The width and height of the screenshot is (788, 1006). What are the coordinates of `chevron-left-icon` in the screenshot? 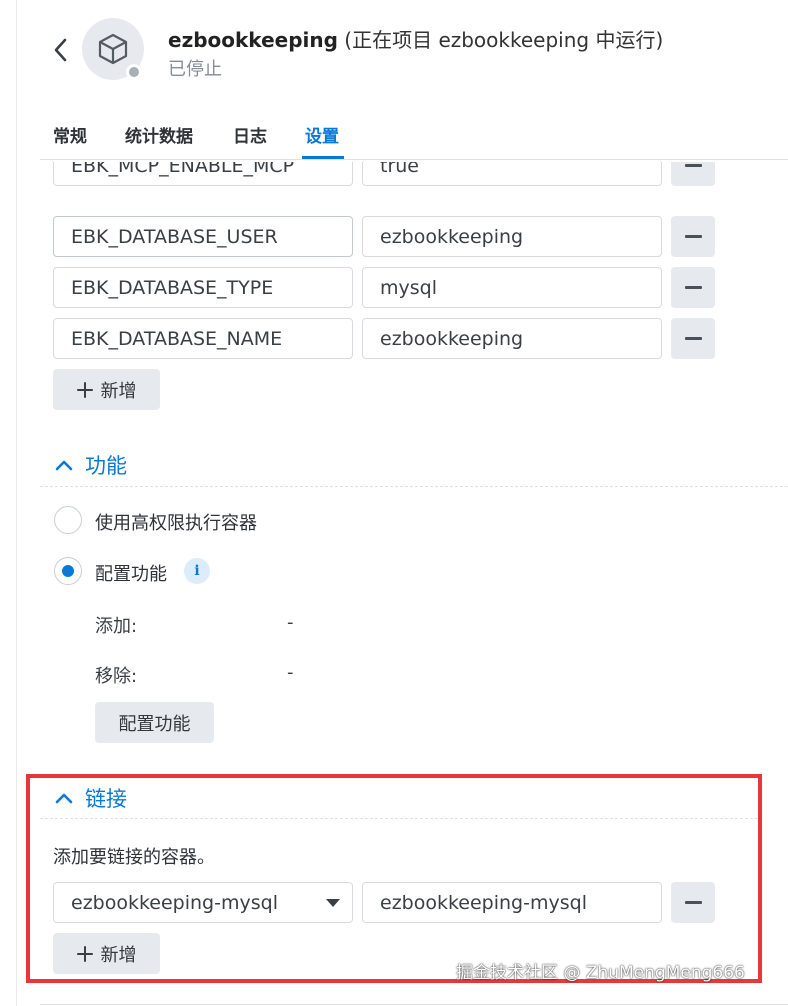 It's located at (60, 50).